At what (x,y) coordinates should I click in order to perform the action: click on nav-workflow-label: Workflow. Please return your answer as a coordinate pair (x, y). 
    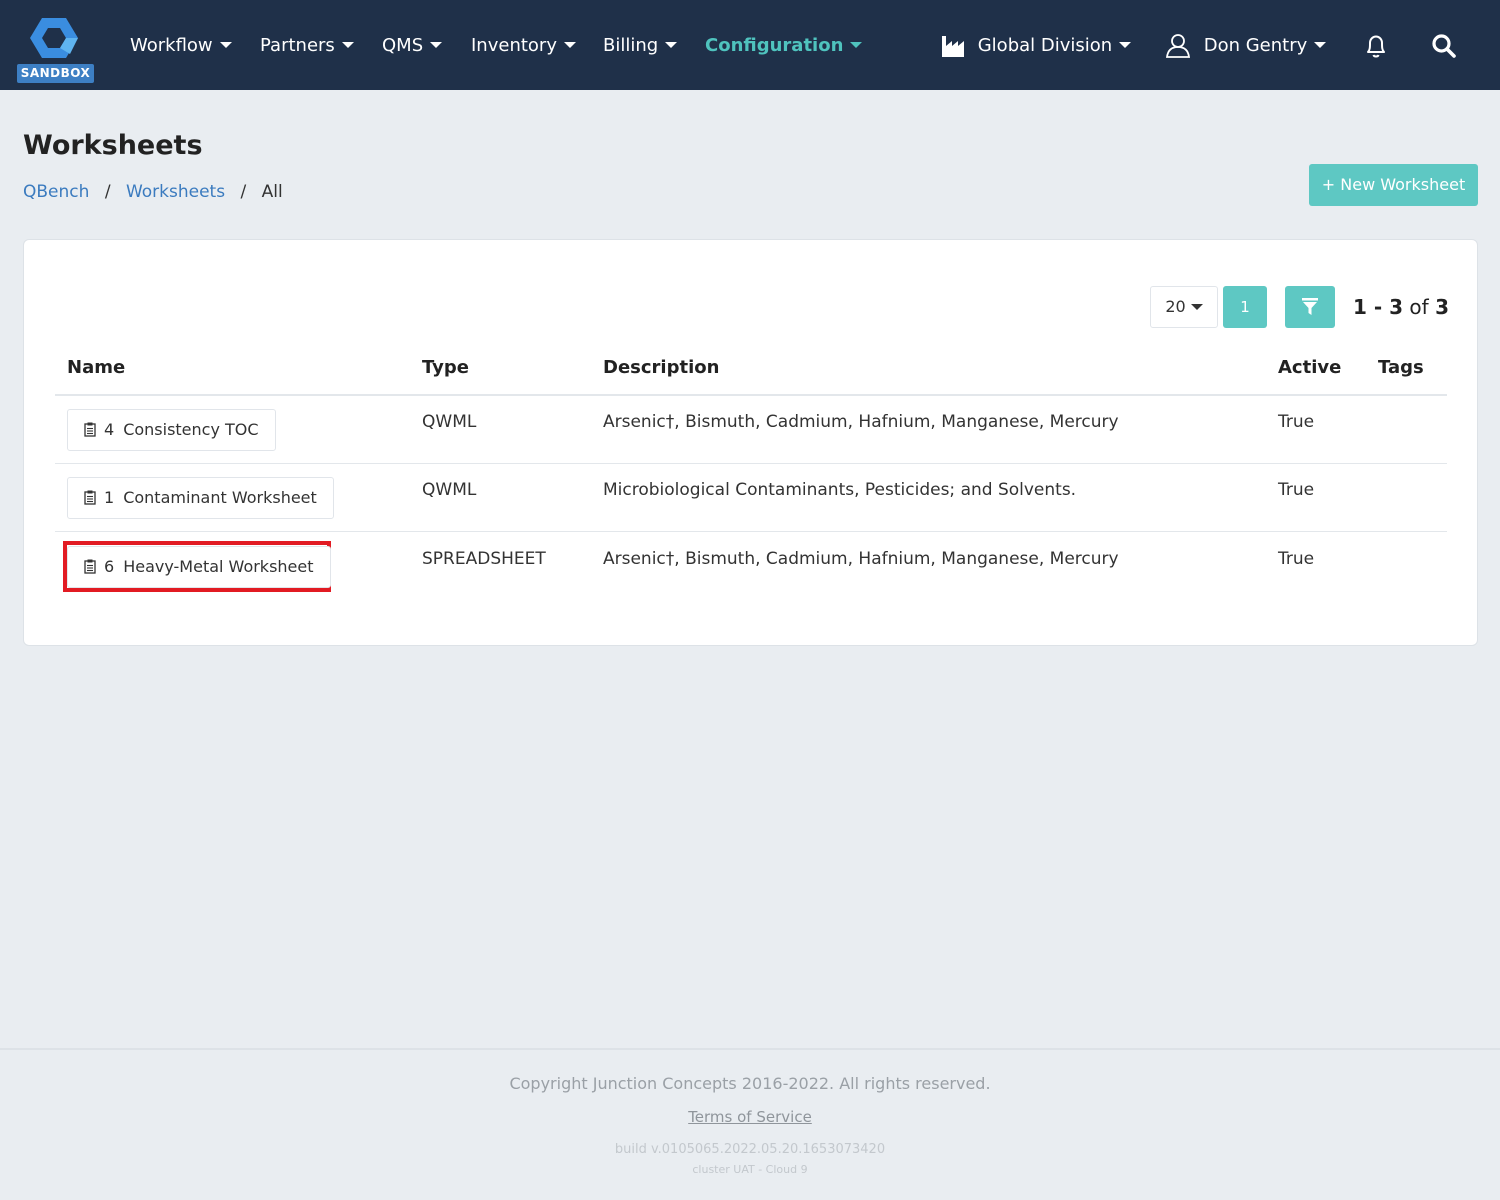
    Looking at the image, I should click on (171, 45).